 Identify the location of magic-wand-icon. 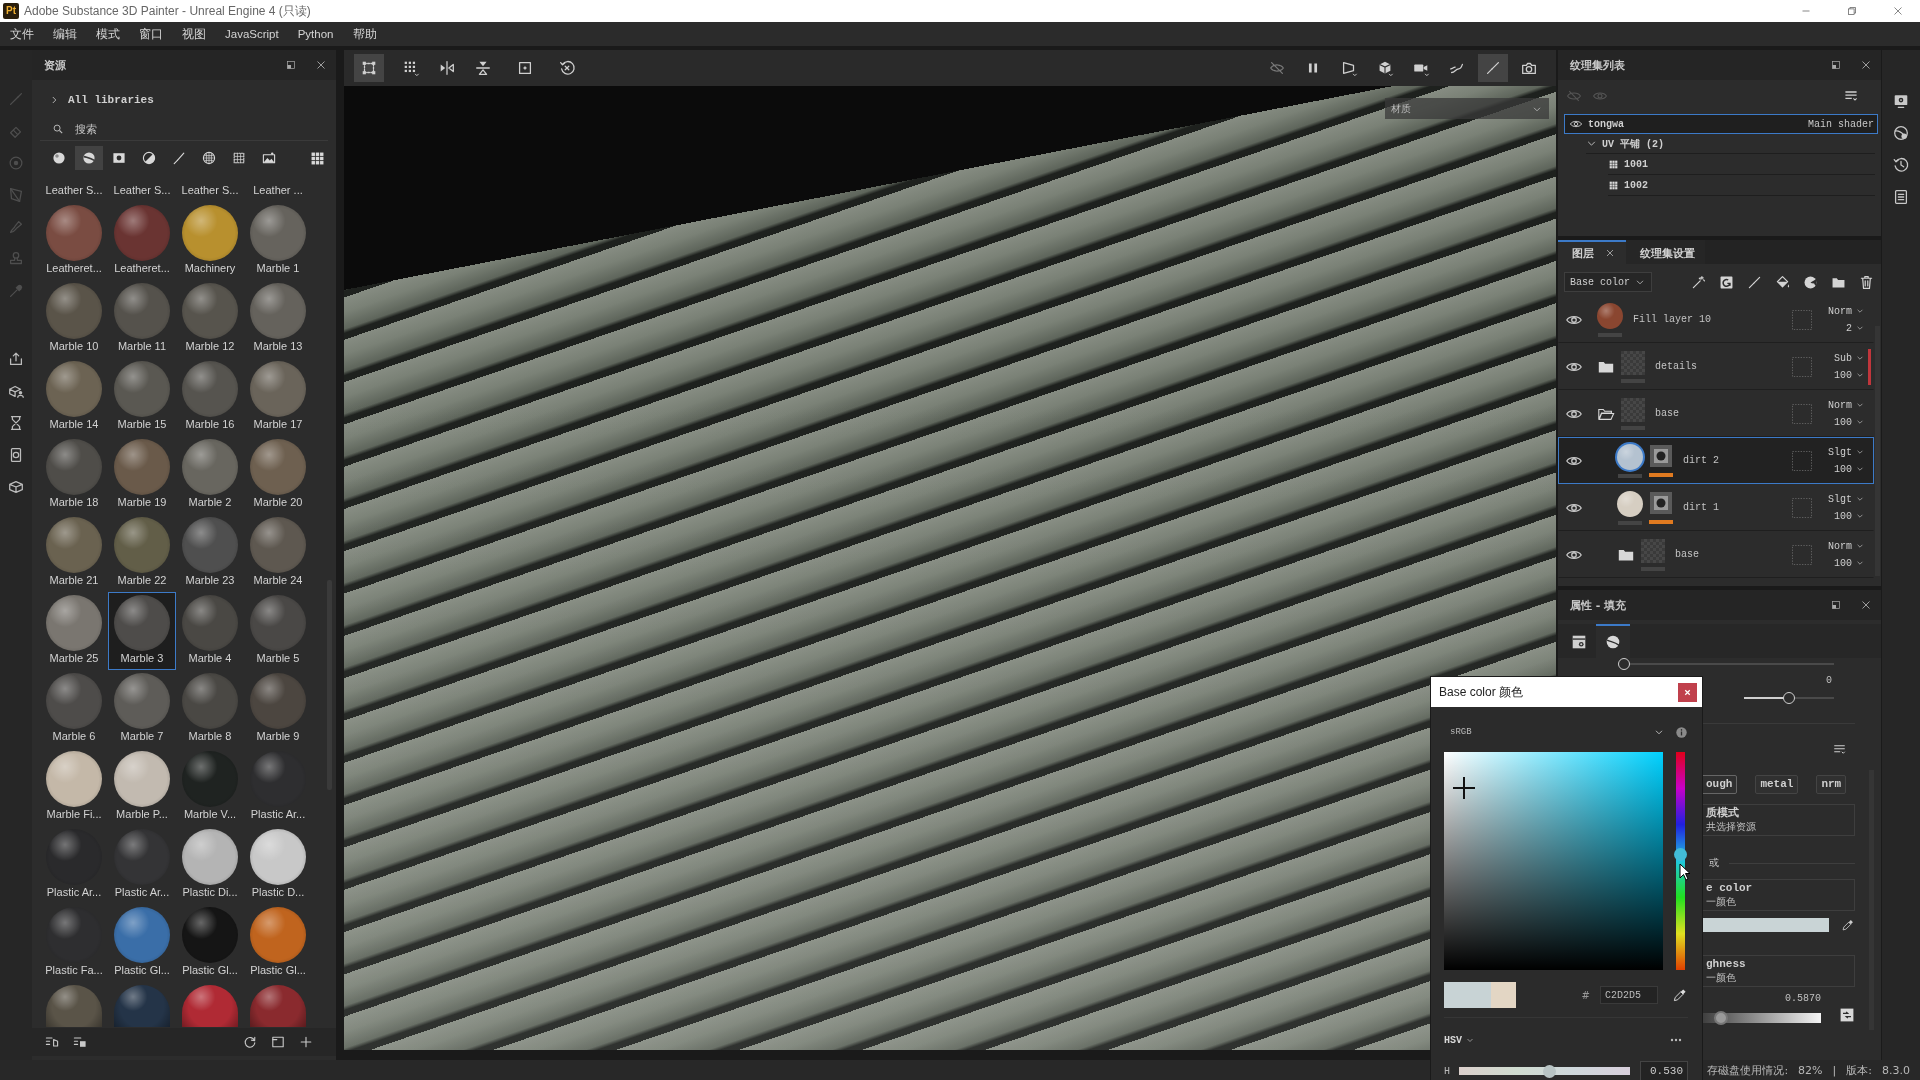
(1698, 282).